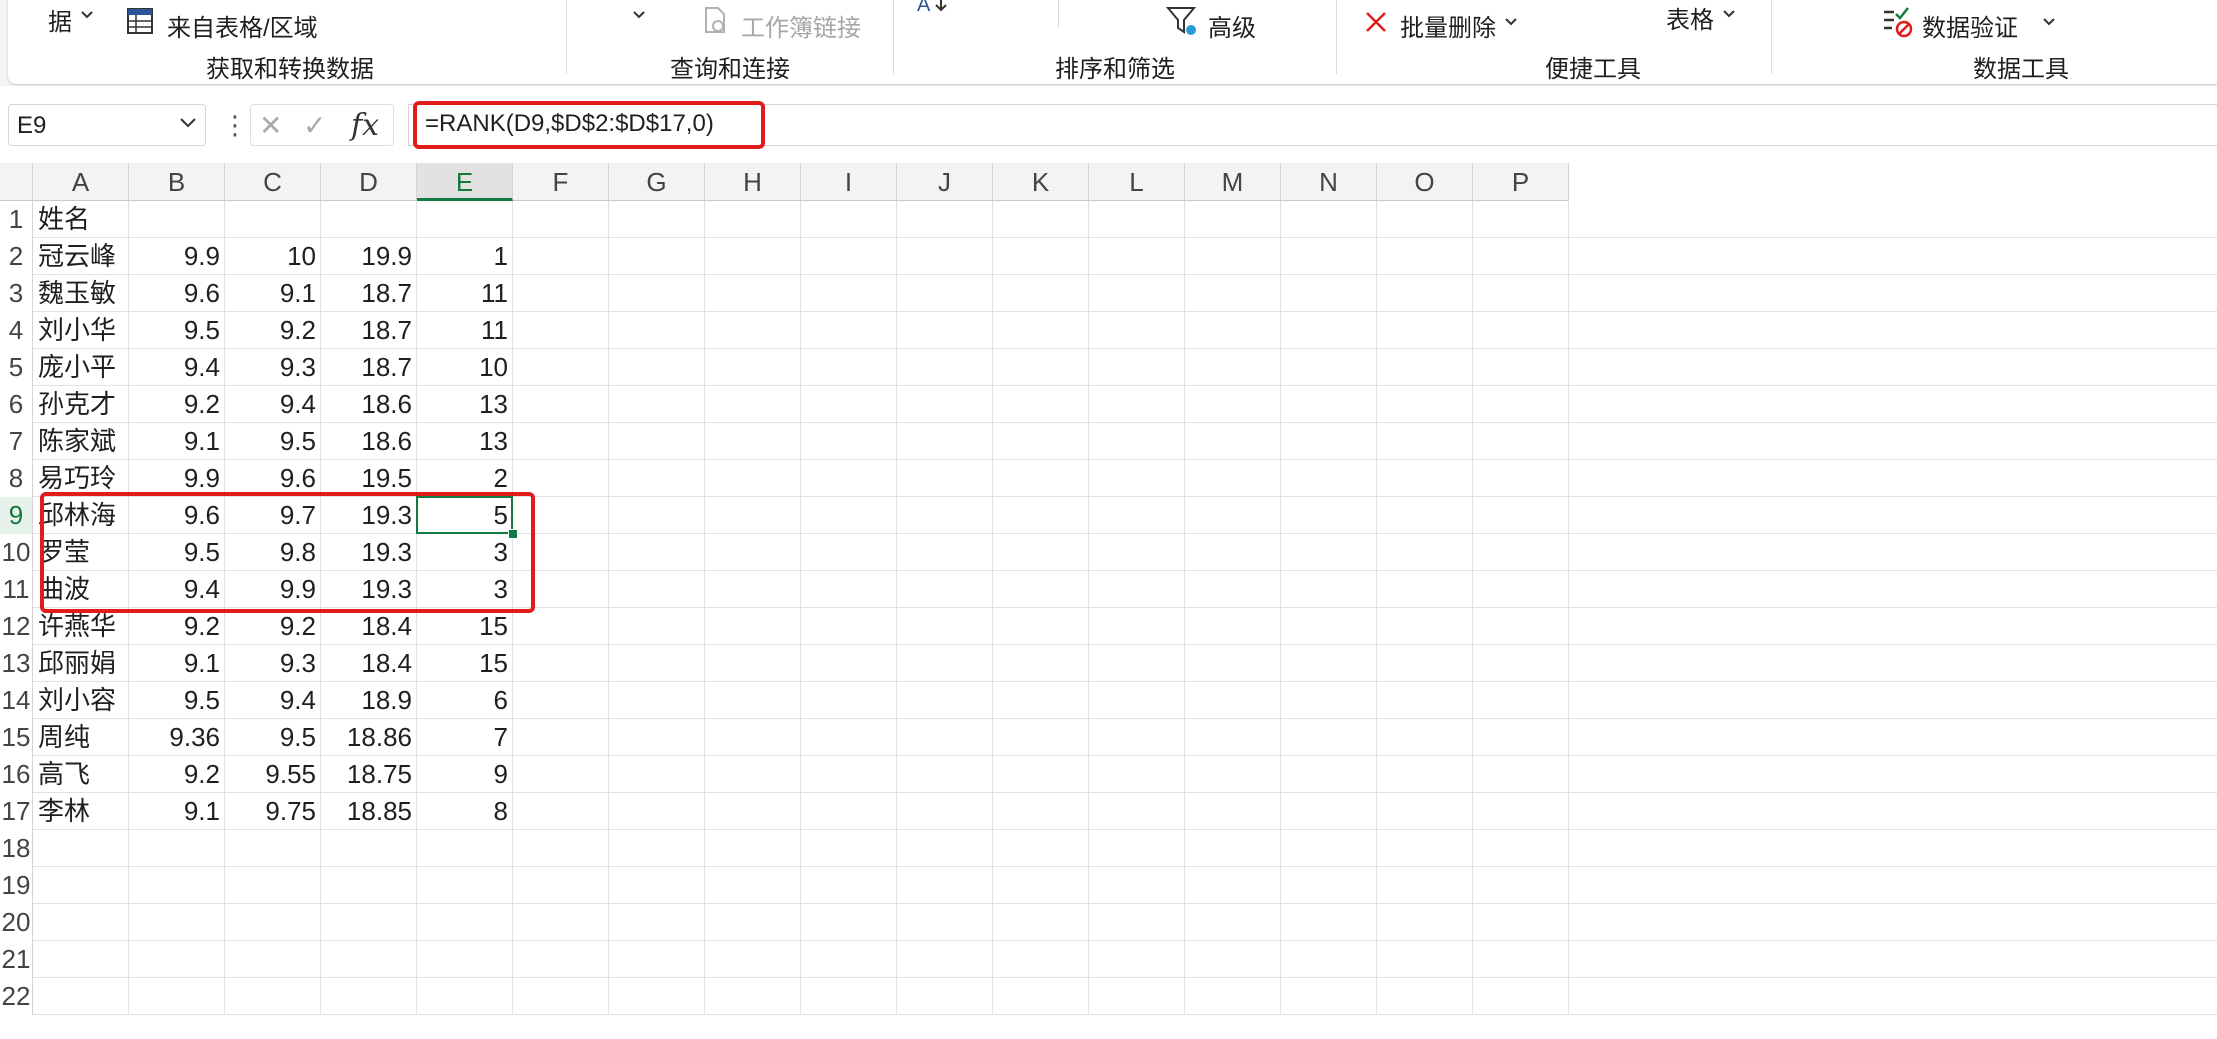 The width and height of the screenshot is (2217, 1039). What do you see at coordinates (465, 848) in the screenshot?
I see `cell-e18` at bounding box center [465, 848].